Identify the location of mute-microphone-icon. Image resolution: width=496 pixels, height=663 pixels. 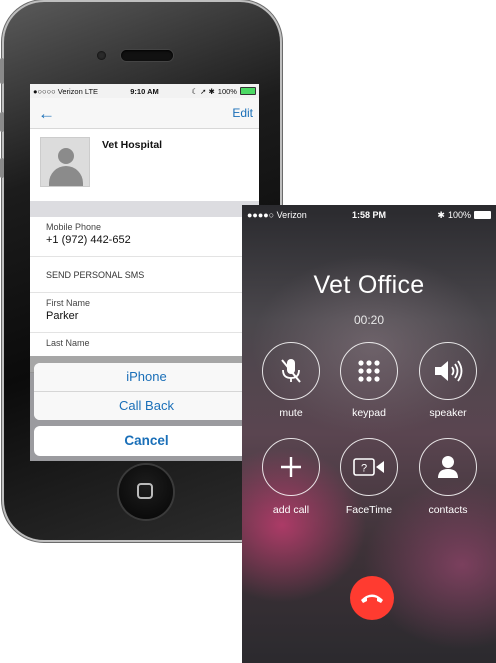
(291, 371).